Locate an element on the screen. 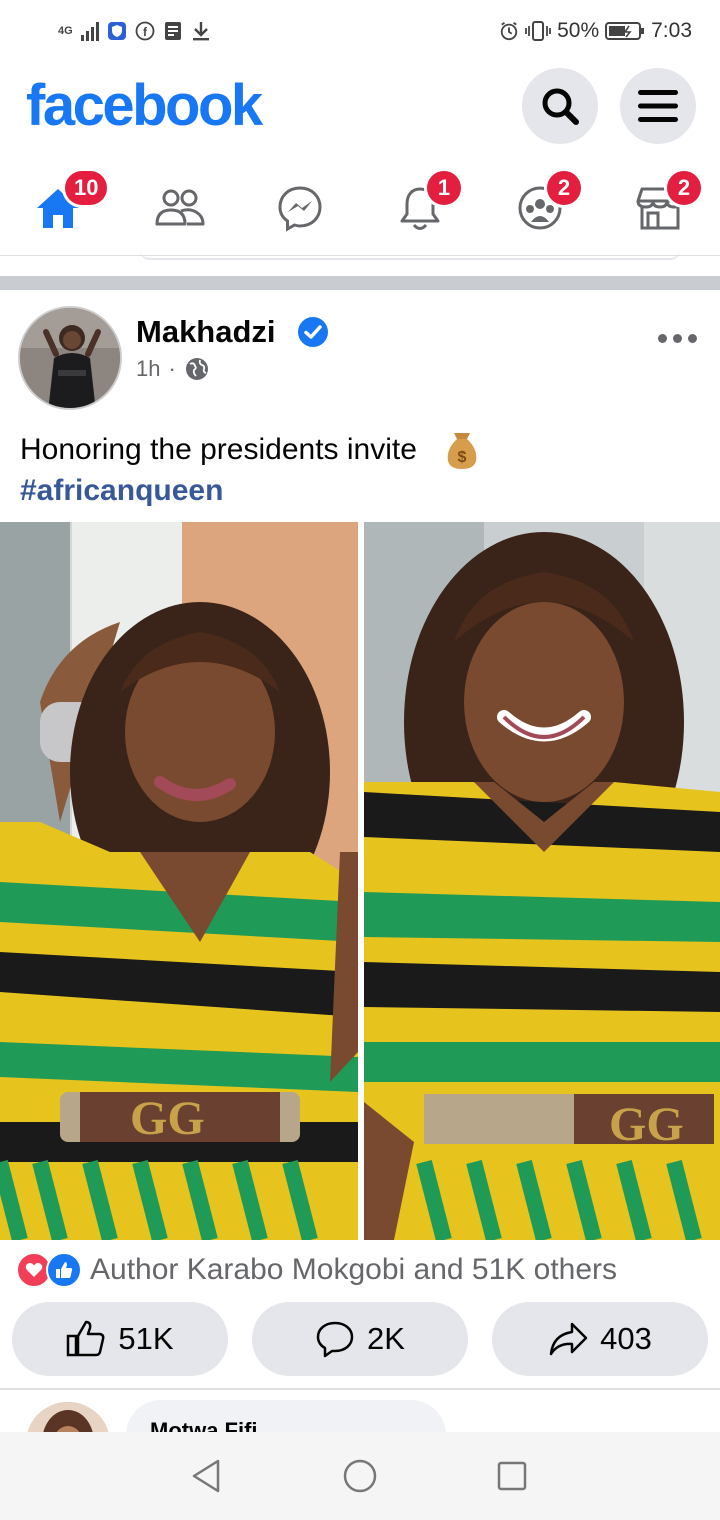  author-avatar is located at coordinates (70, 358).